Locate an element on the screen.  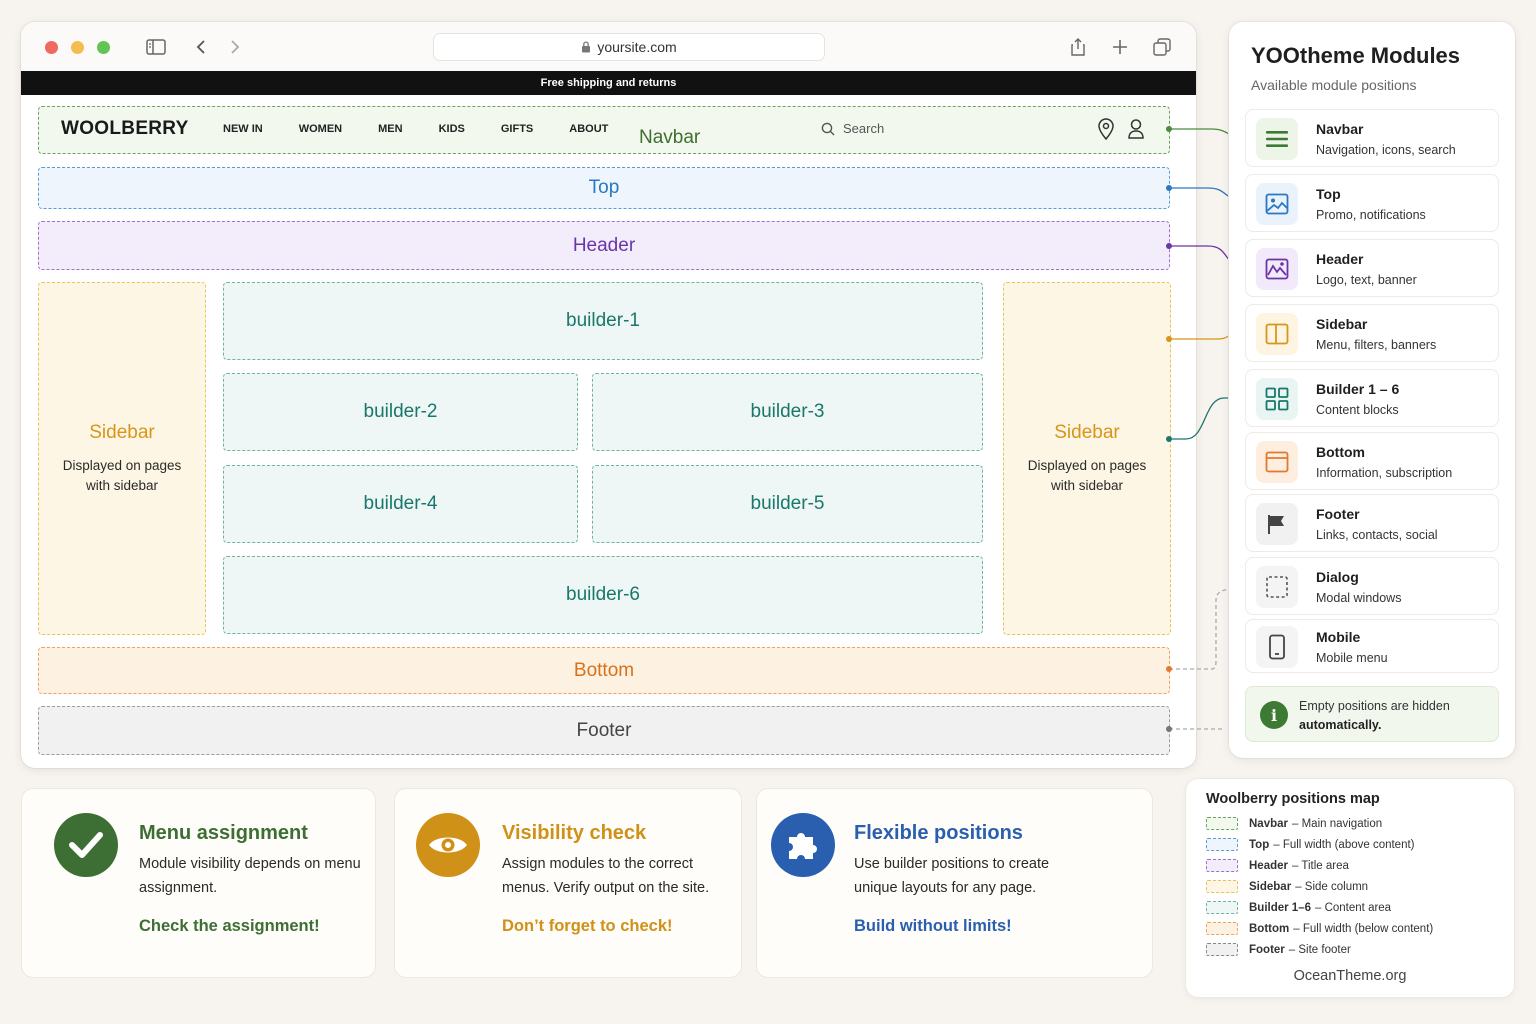
module-desc: Information, subscription is located at coordinates (1384, 473).